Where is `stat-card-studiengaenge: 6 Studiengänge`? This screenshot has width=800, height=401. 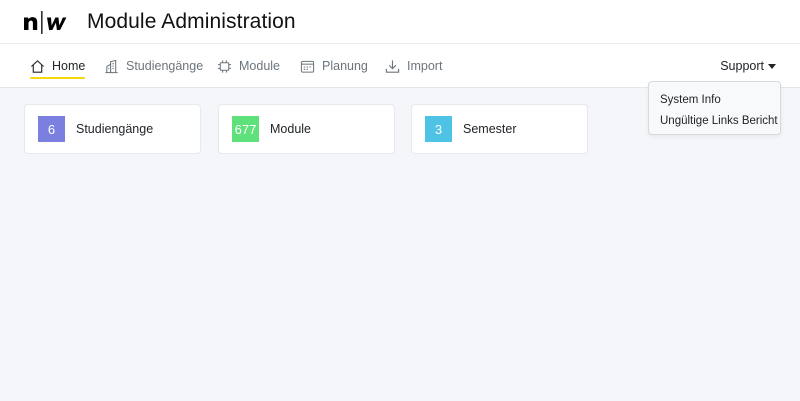 stat-card-studiengaenge: 6 Studiengänge is located at coordinates (112, 129).